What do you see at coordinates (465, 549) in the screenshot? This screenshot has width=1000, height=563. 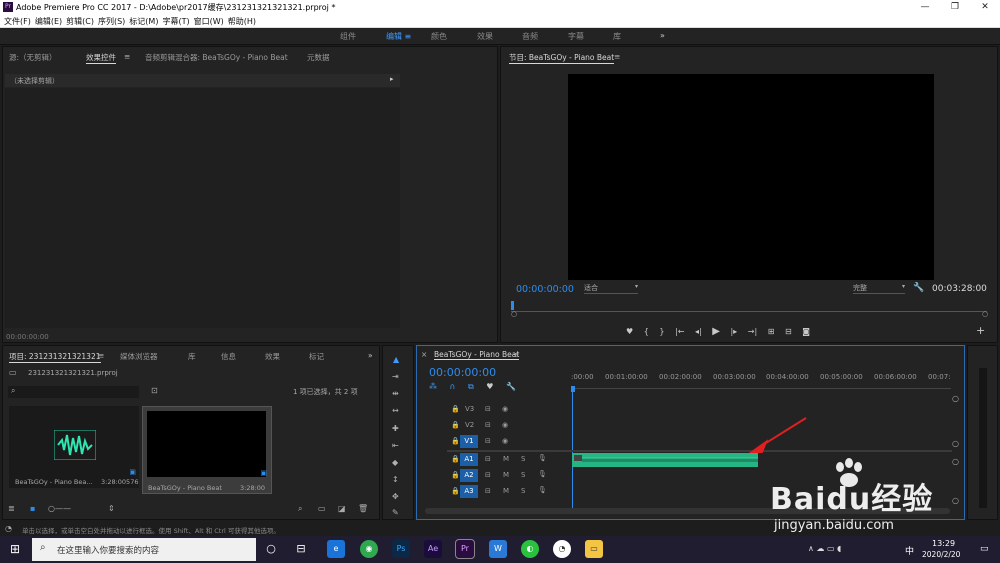 I see `premiere-taskbar-icon: Pr` at bounding box center [465, 549].